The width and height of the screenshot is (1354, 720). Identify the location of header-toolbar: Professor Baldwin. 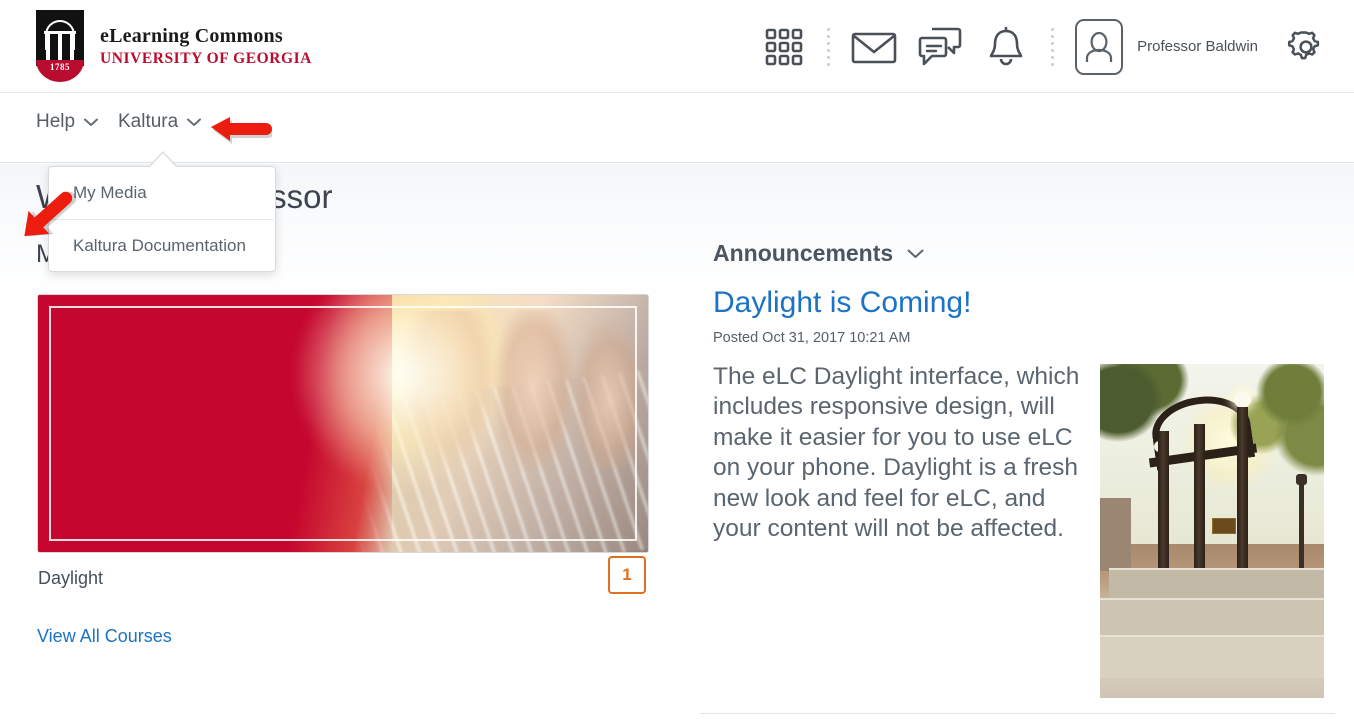
(1039, 46).